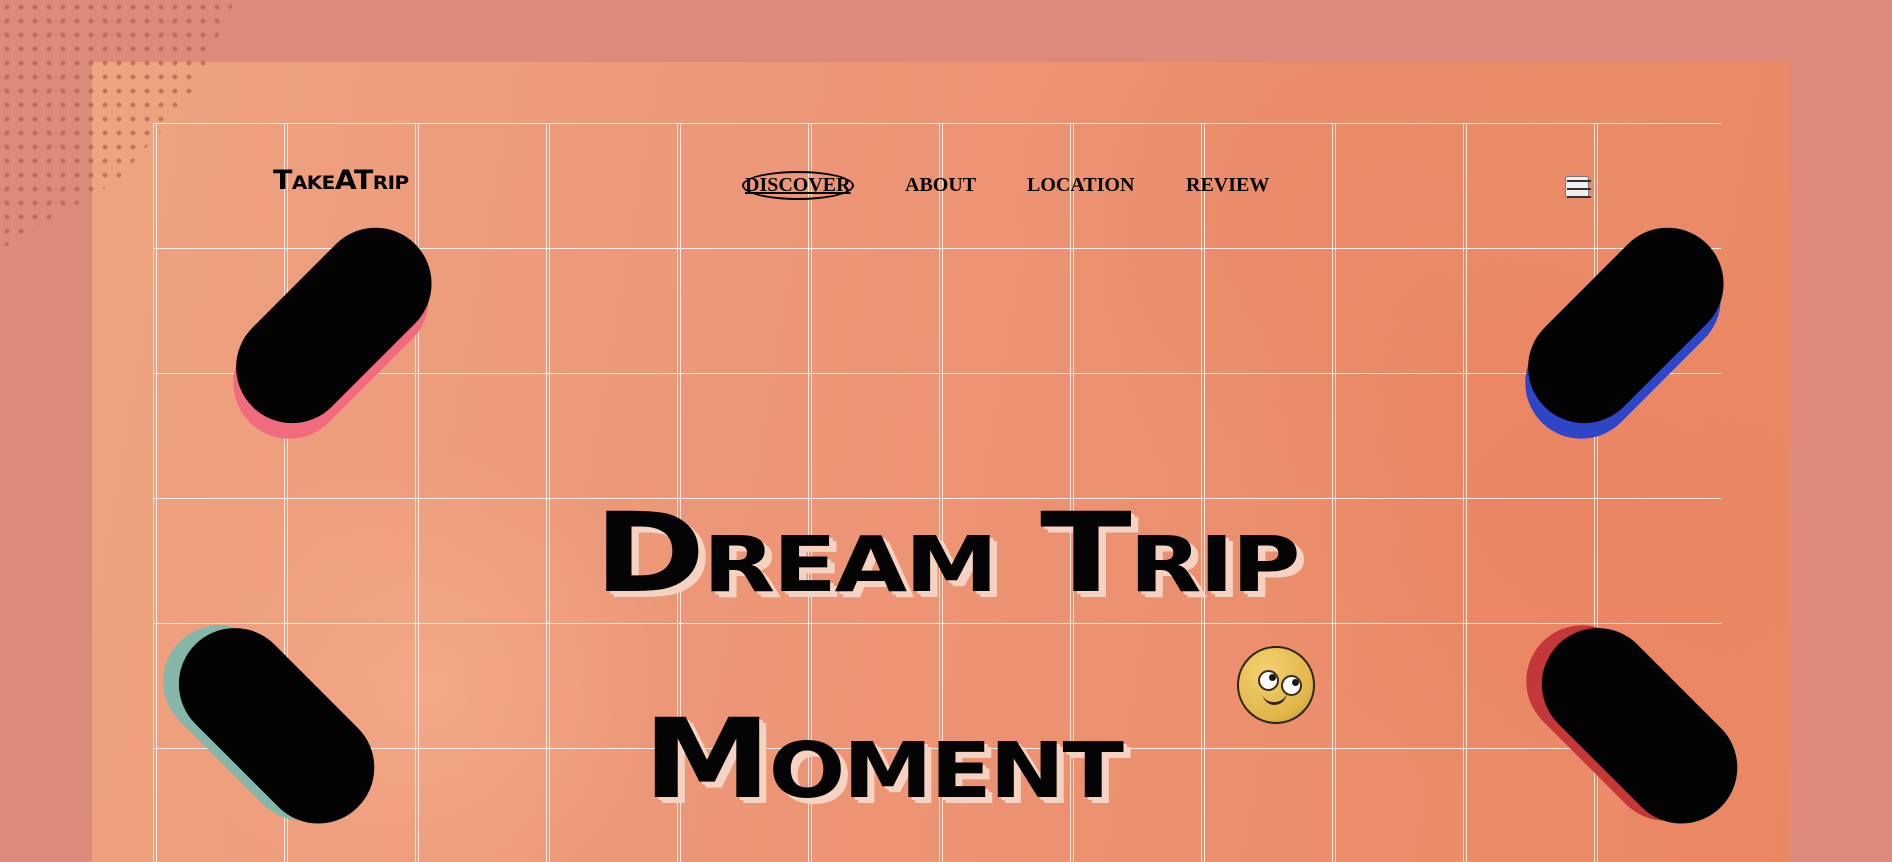 This screenshot has height=862, width=1892. I want to click on hamburger-menu-icon, so click(1578, 187).